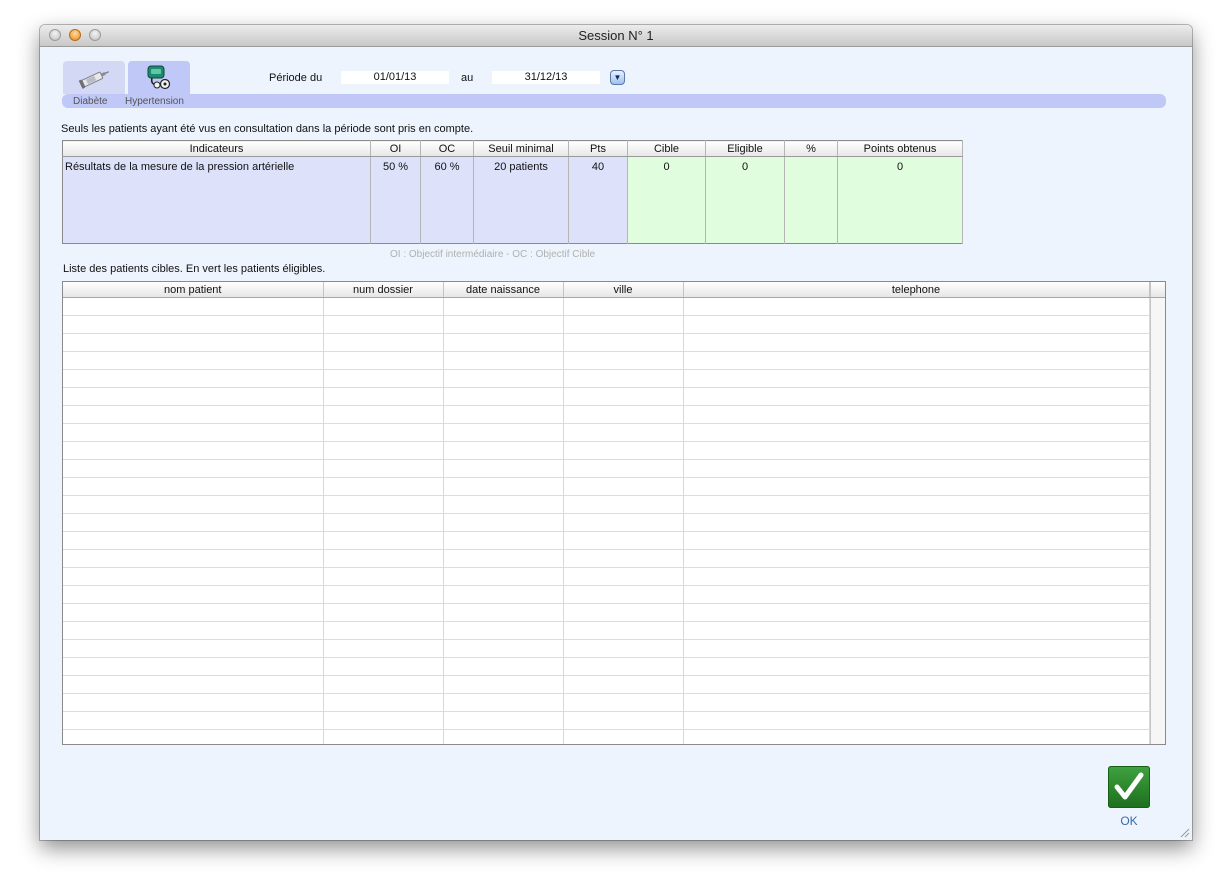  I want to click on period-start-field: 01/01/13, so click(395, 77).